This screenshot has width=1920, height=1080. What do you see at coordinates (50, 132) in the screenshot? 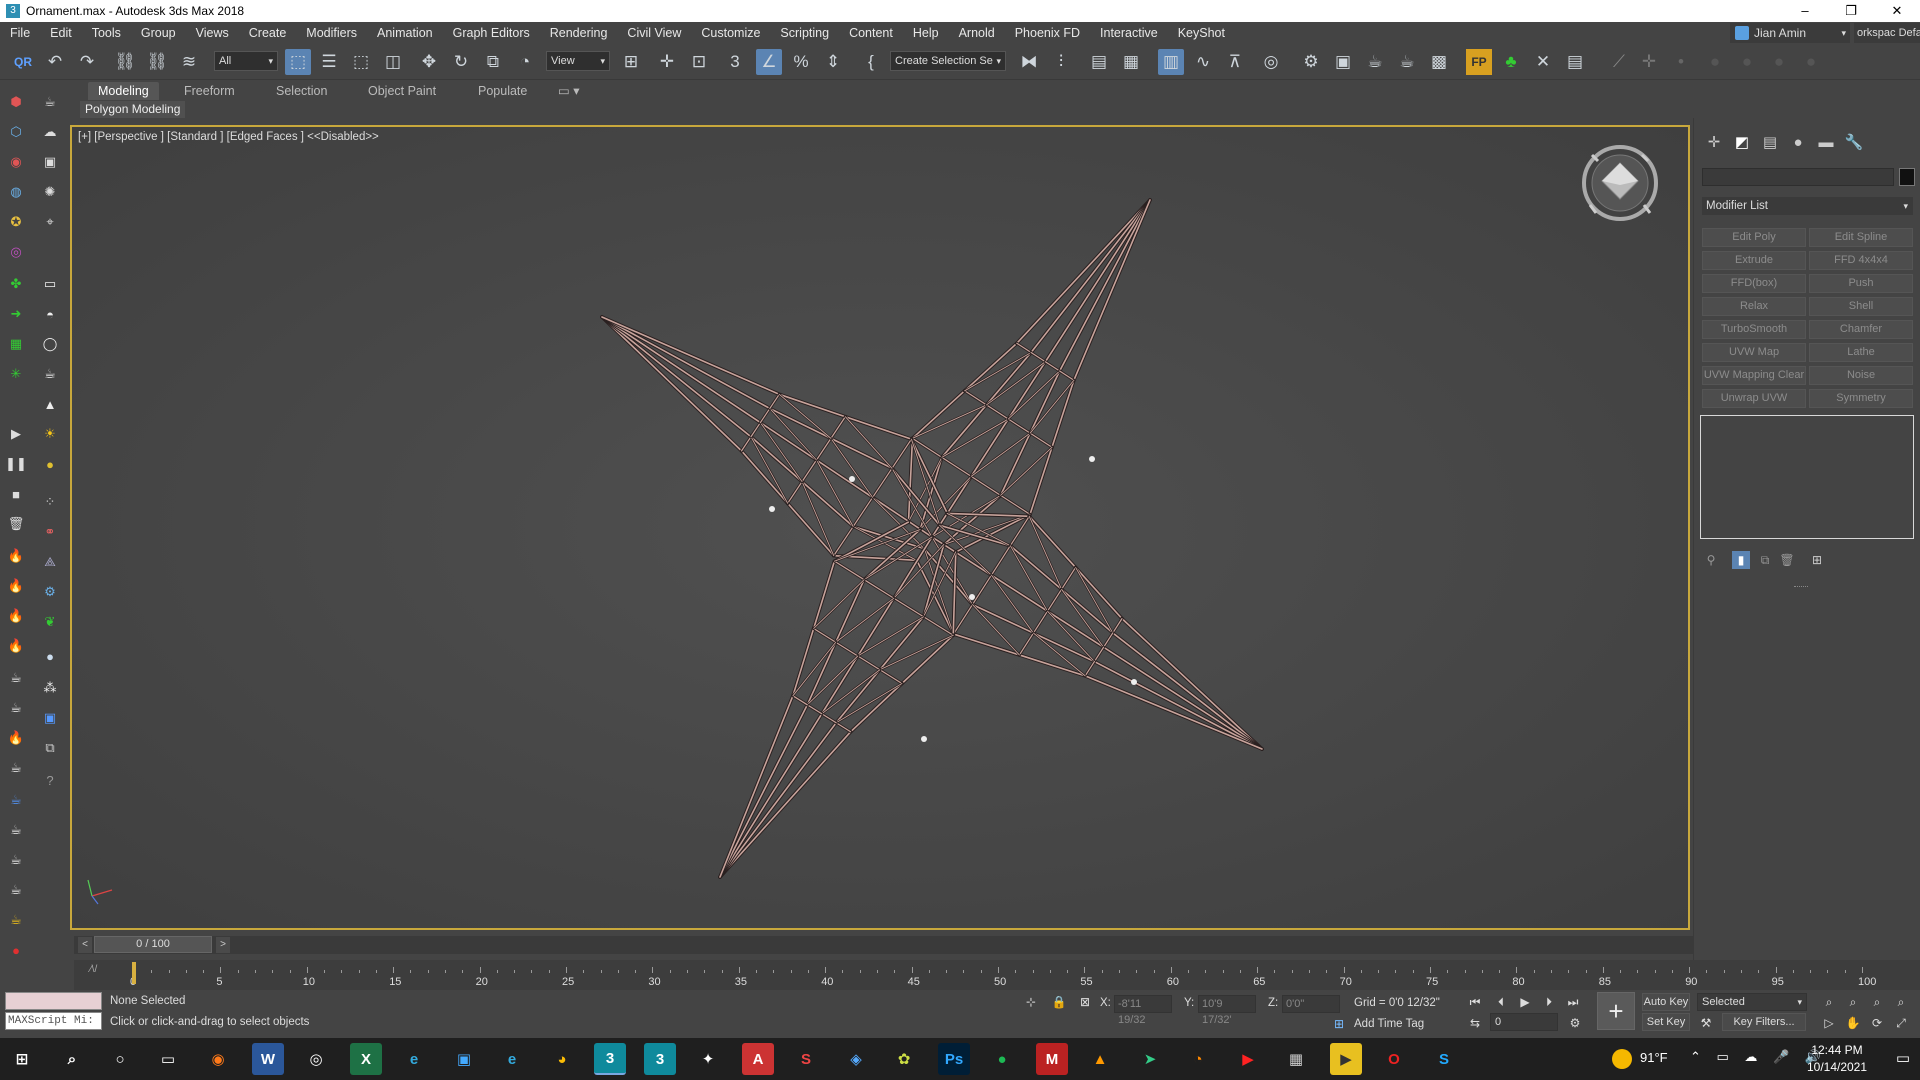
I see `cloud-icon: ☁` at bounding box center [50, 132].